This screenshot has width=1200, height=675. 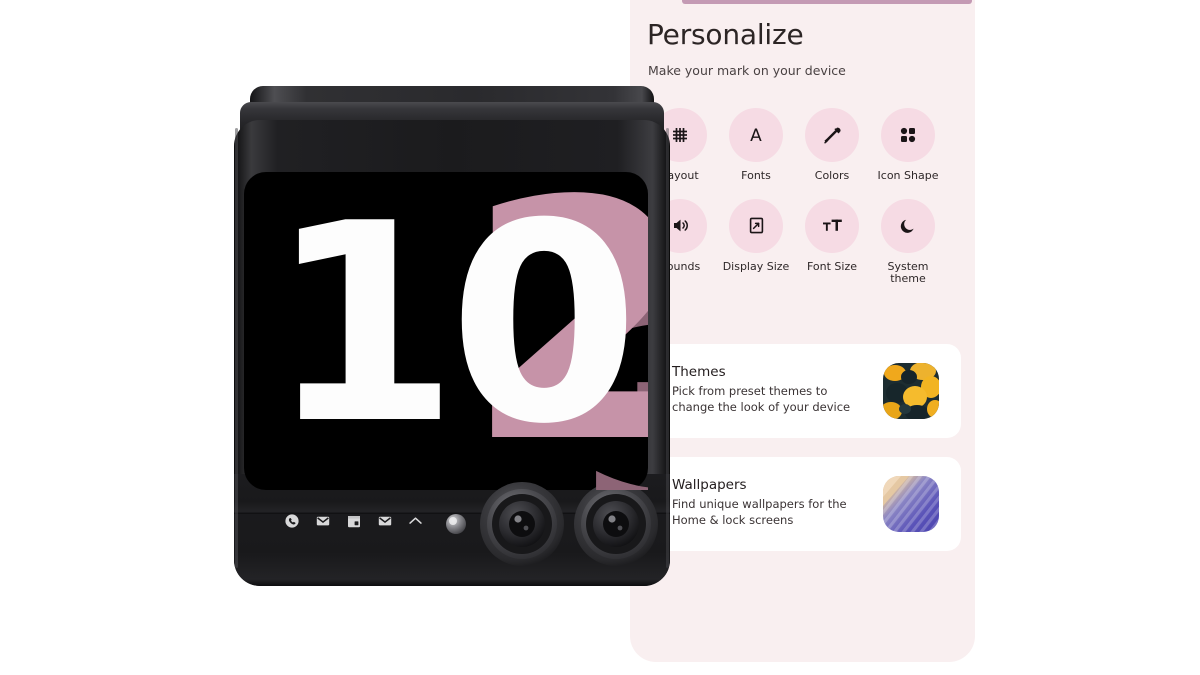 I want to click on quick-setting-label: Colors, so click(x=832, y=175).